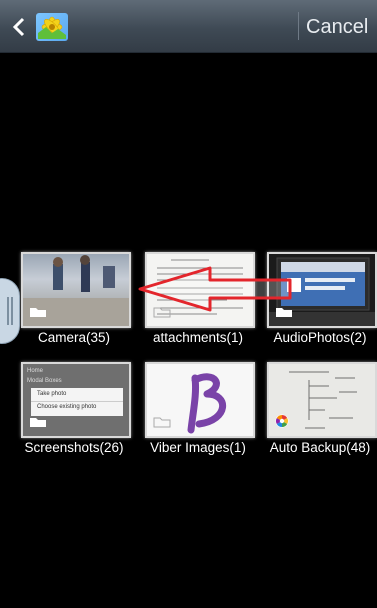 The width and height of the screenshot is (377, 608). I want to click on chevron-left-icon, so click(19, 27).